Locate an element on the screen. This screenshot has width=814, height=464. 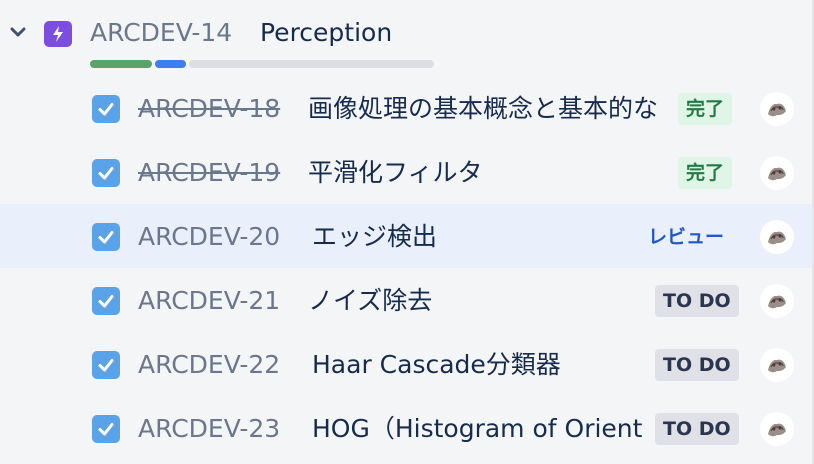
child-issue-key: ARCDEV-21 is located at coordinates (209, 301).